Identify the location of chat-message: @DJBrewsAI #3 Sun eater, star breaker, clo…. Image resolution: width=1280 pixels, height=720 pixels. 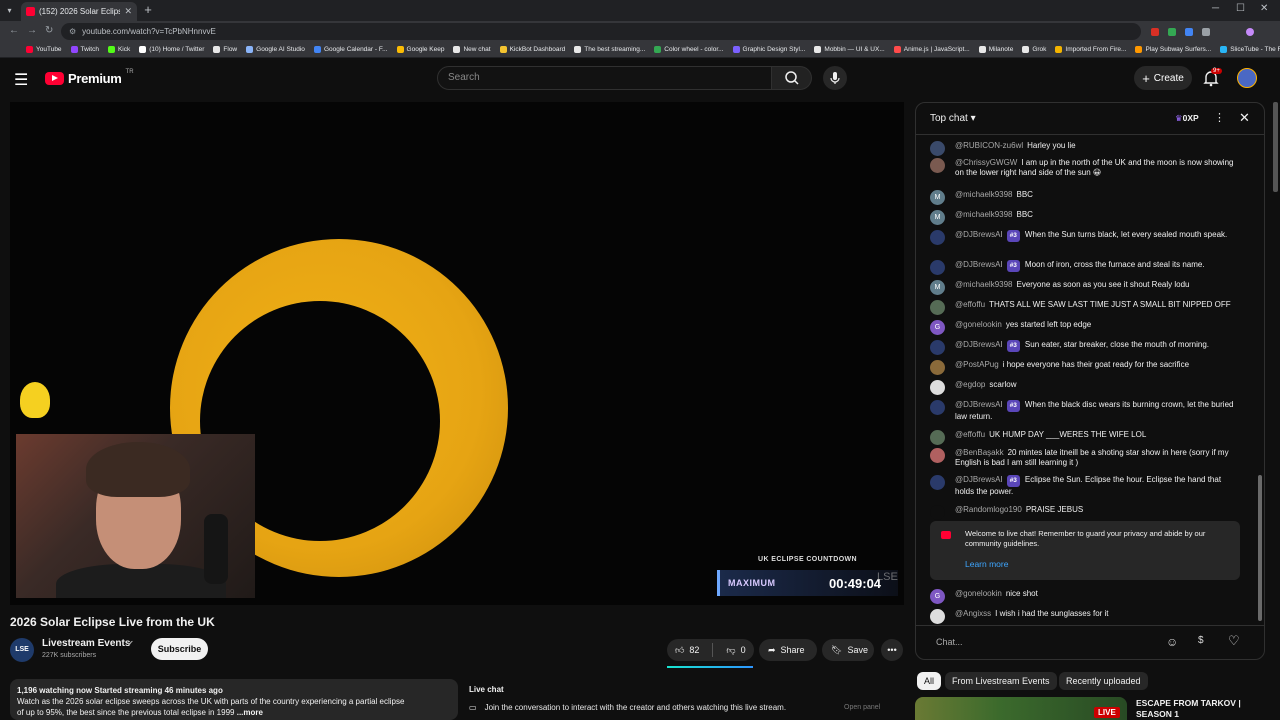
(1084, 347).